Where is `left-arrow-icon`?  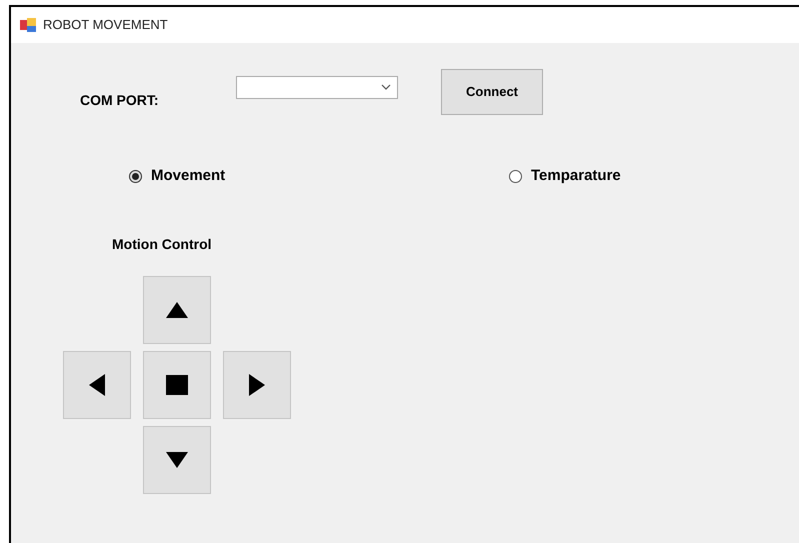 left-arrow-icon is located at coordinates (97, 385).